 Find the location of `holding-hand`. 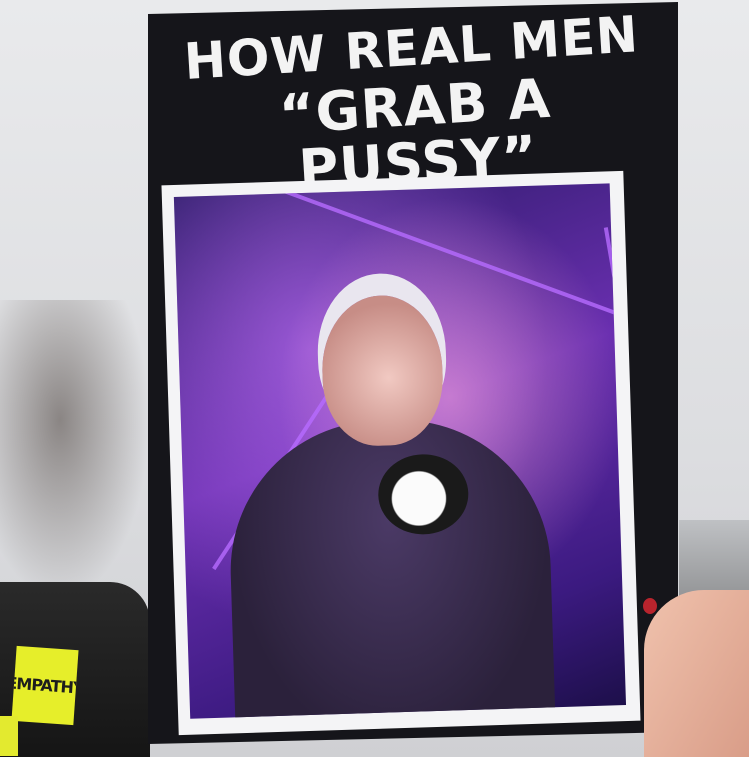

holding-hand is located at coordinates (696, 673).